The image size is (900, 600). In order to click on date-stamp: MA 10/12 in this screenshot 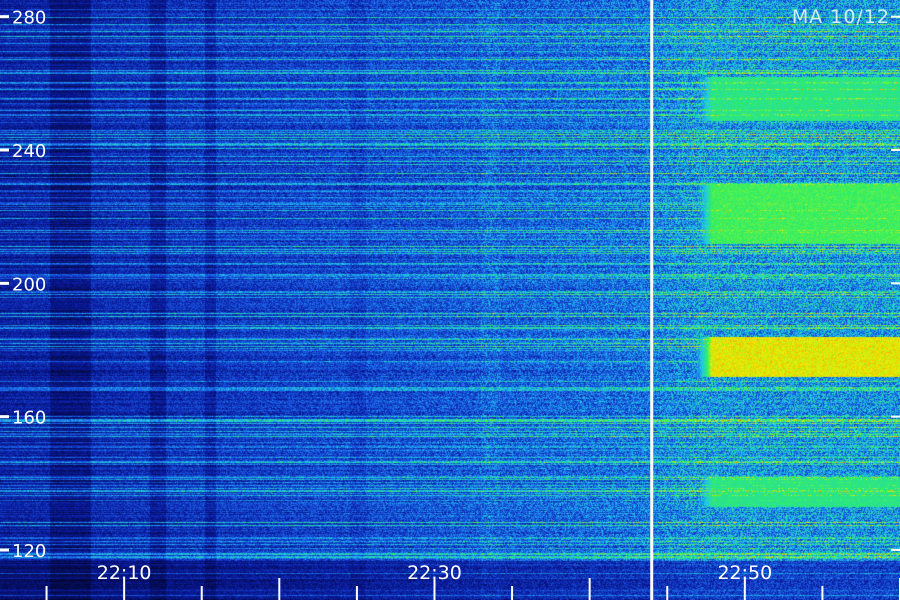, I will do `click(840, 17)`.